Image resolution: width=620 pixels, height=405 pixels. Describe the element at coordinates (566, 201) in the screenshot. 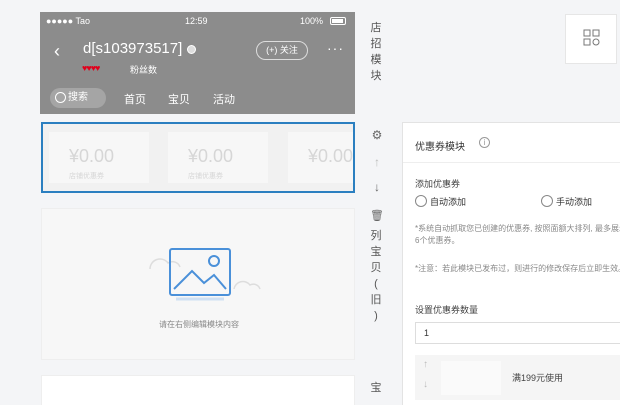

I see `radio-manual-add: 手动添加` at that location.